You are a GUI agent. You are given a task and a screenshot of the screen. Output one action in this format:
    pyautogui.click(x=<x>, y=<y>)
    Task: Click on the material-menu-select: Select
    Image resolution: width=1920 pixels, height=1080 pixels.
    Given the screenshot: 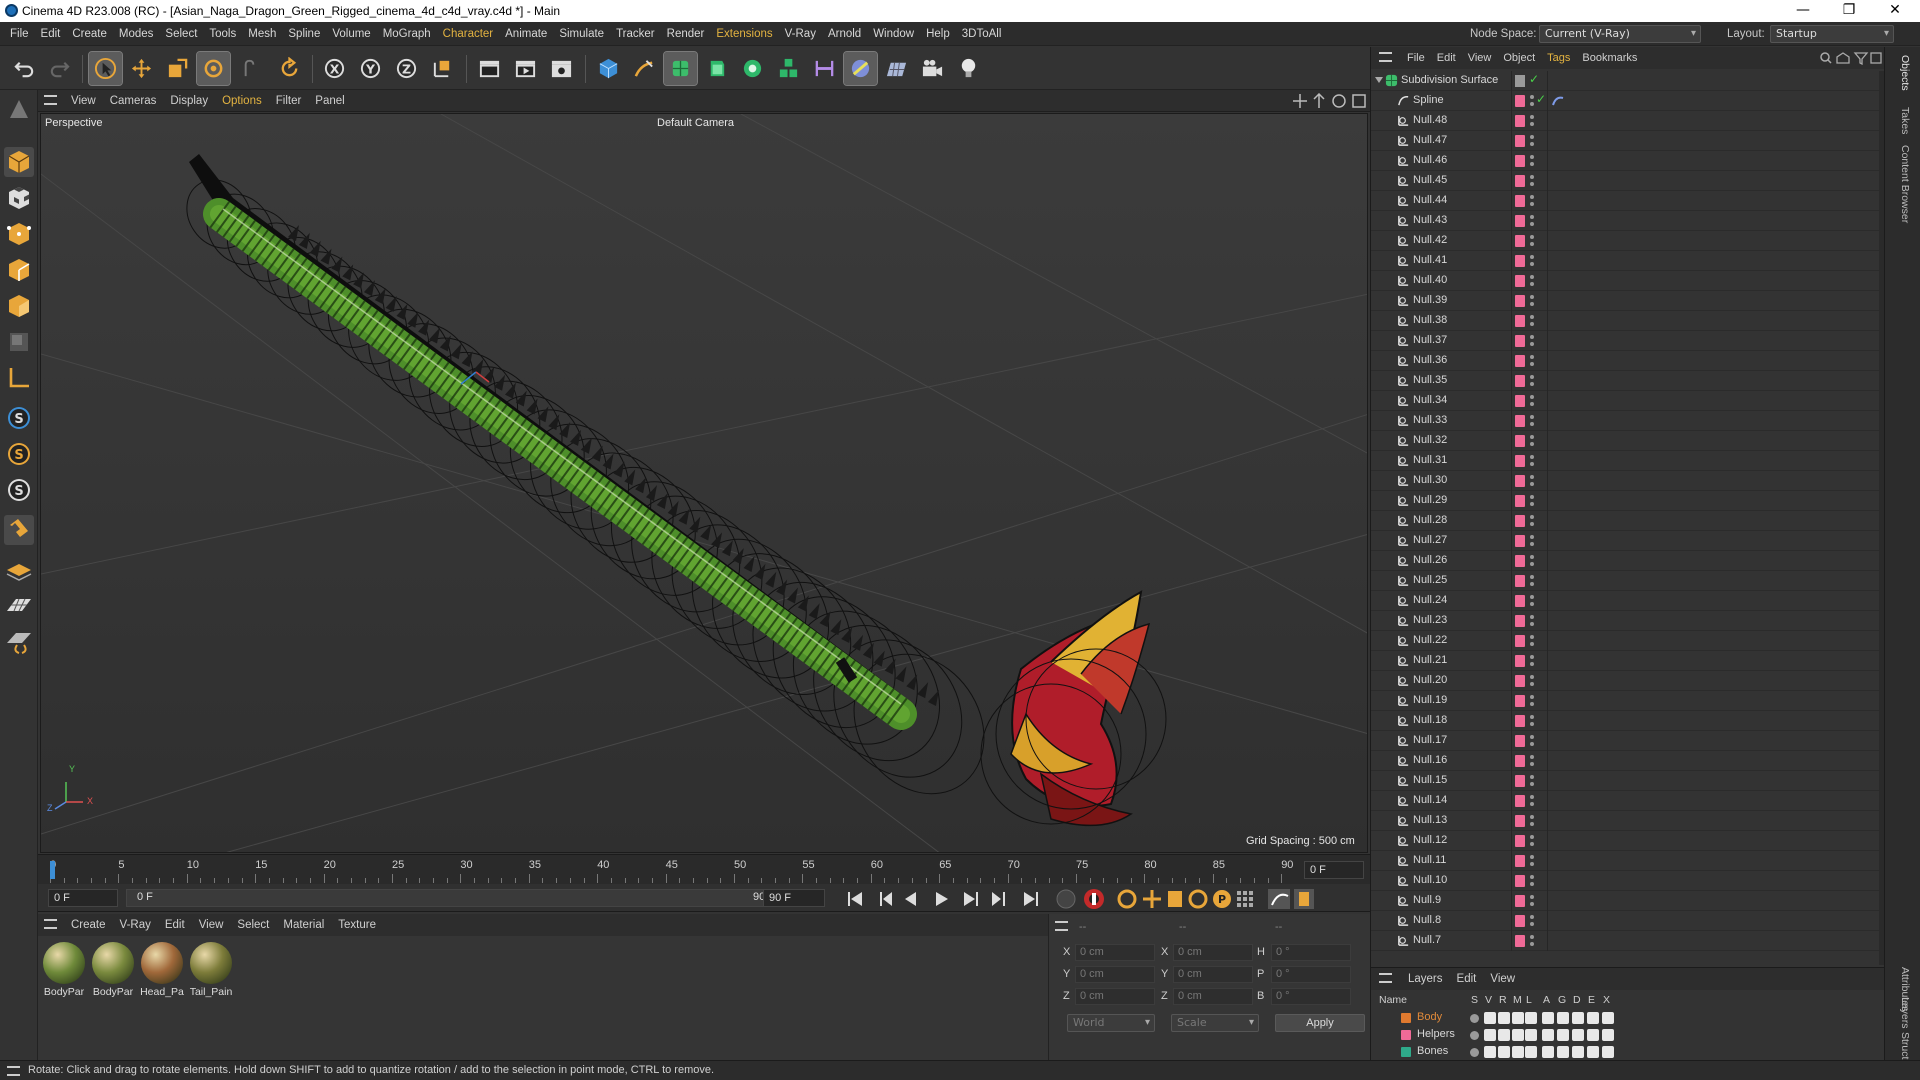 What is the action you would take?
    pyautogui.click(x=253, y=925)
    